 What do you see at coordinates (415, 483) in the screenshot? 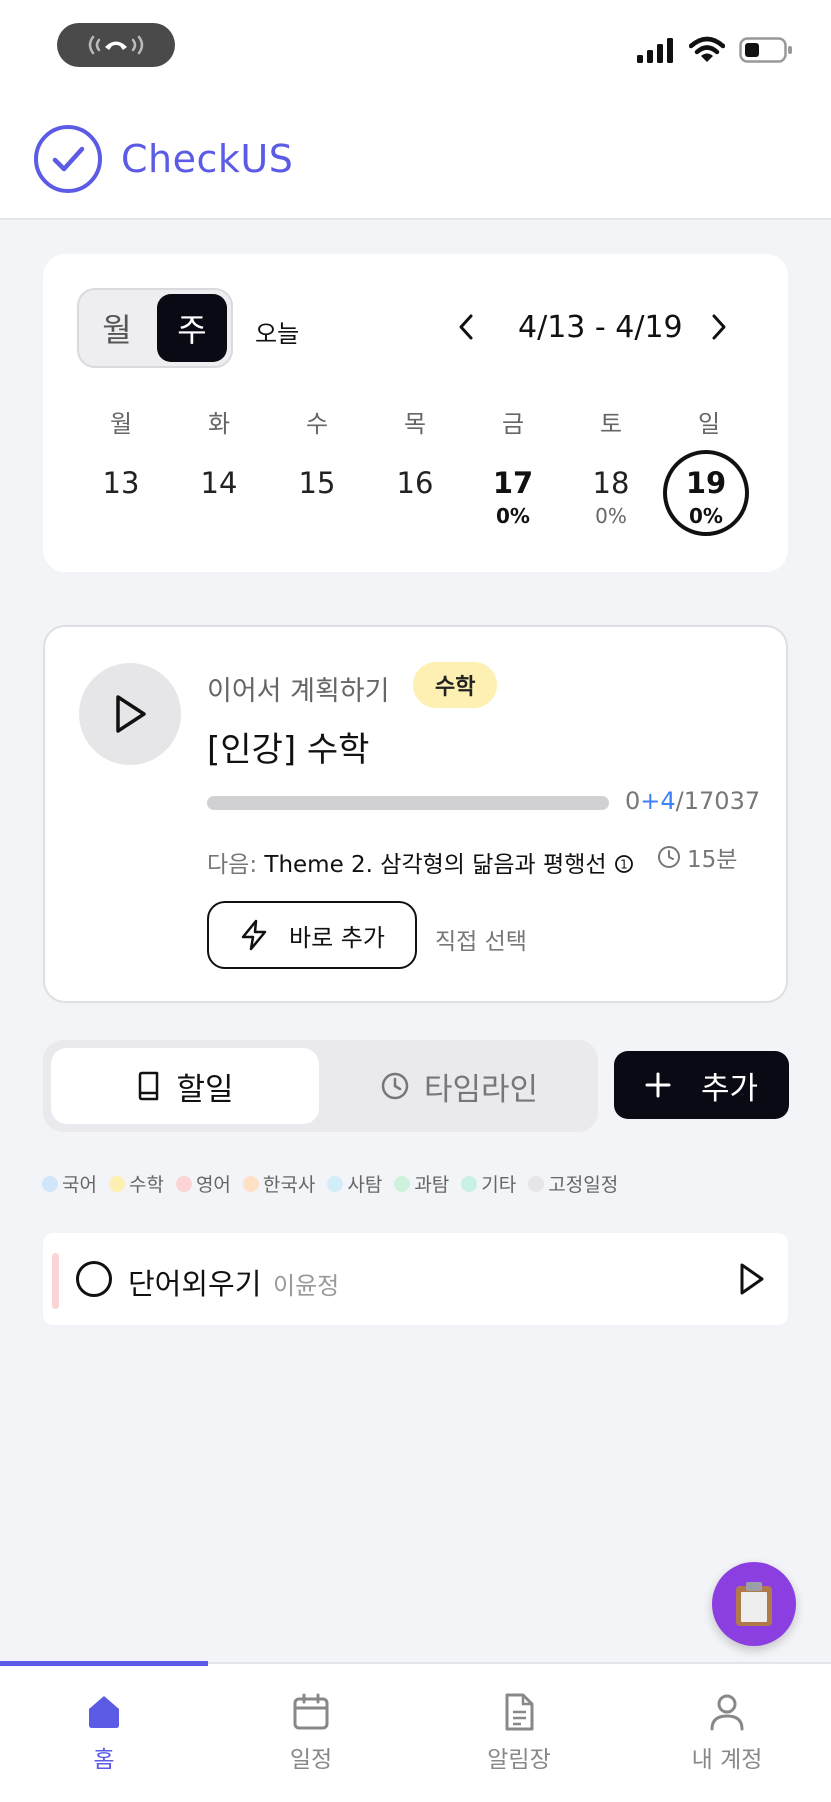
I see `day-cell: 16` at bounding box center [415, 483].